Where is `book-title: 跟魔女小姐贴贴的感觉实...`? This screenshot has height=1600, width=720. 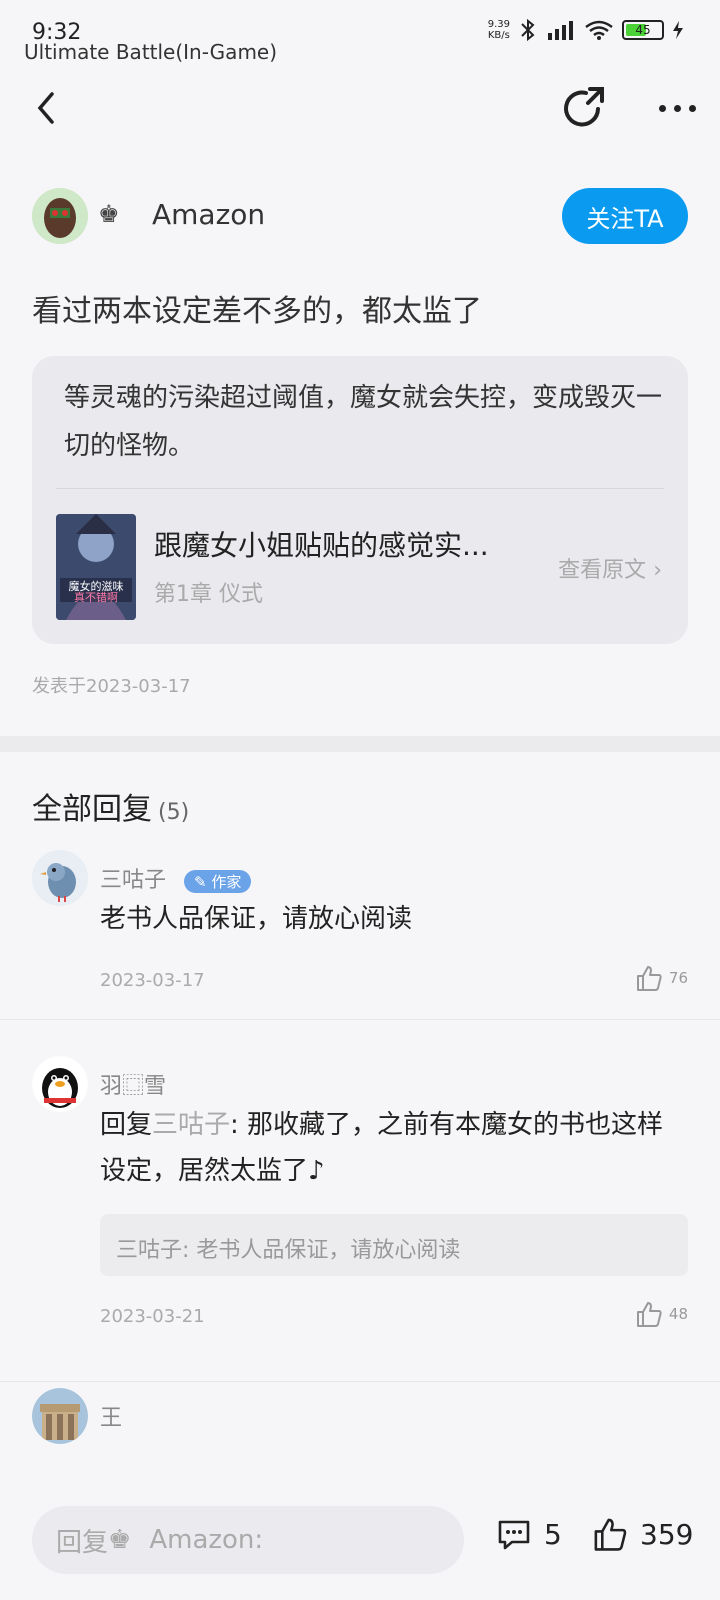 book-title: 跟魔女小姐贴贴的感觉实... is located at coordinates (321, 544).